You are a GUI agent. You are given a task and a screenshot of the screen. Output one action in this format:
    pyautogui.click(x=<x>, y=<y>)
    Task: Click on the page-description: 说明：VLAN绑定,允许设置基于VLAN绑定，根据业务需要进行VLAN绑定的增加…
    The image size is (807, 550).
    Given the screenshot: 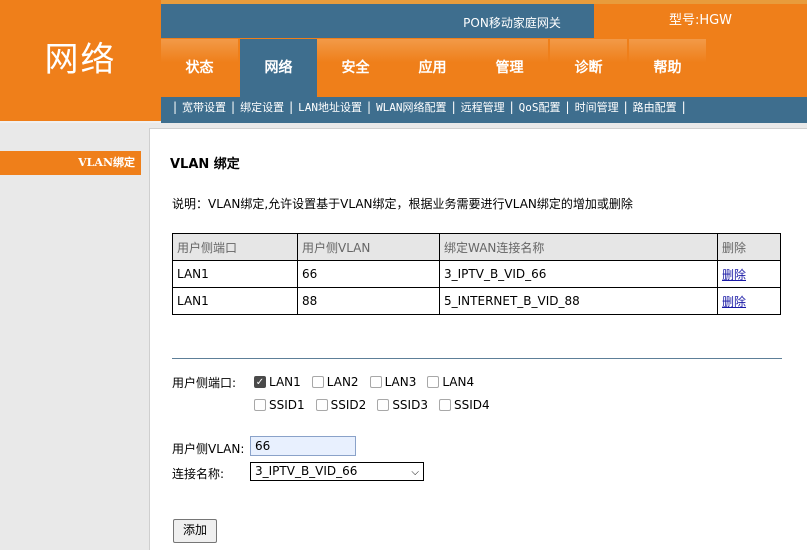 What is the action you would take?
    pyautogui.click(x=402, y=204)
    